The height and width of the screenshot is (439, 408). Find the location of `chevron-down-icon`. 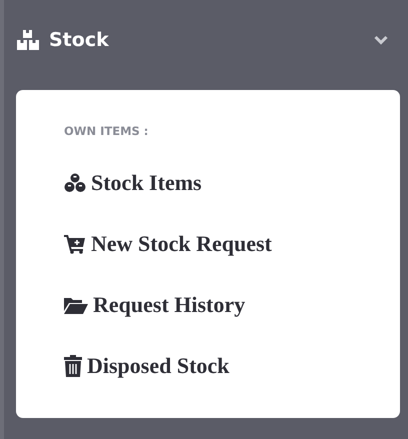

chevron-down-icon is located at coordinates (381, 40).